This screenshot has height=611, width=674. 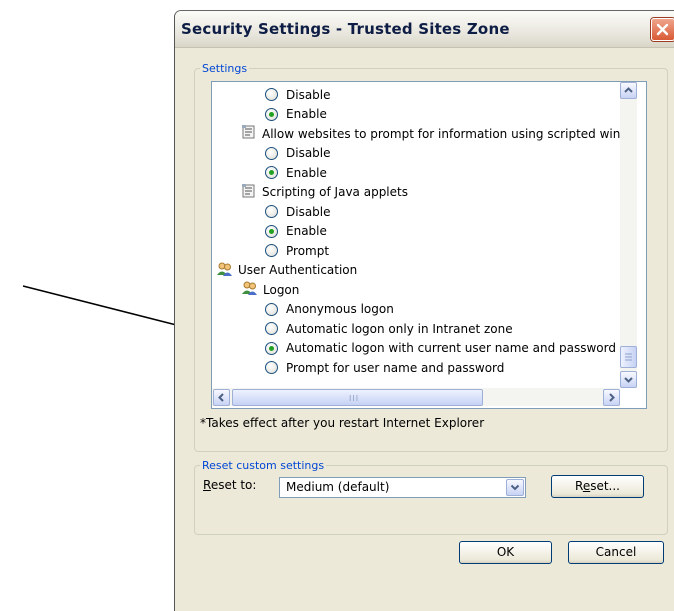 I want to click on setting-category: User Authentication, so click(x=286, y=270).